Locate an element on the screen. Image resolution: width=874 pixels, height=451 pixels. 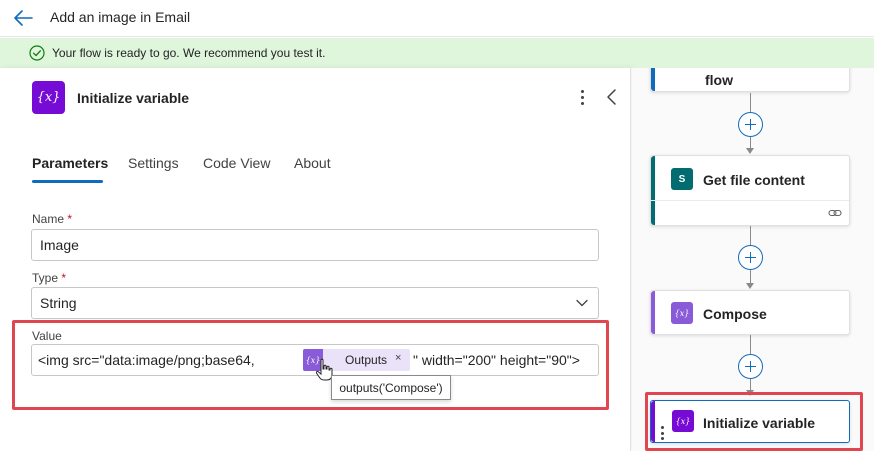
flow-node-initialize-variable: {x} Initialize variable is located at coordinates (750, 421).